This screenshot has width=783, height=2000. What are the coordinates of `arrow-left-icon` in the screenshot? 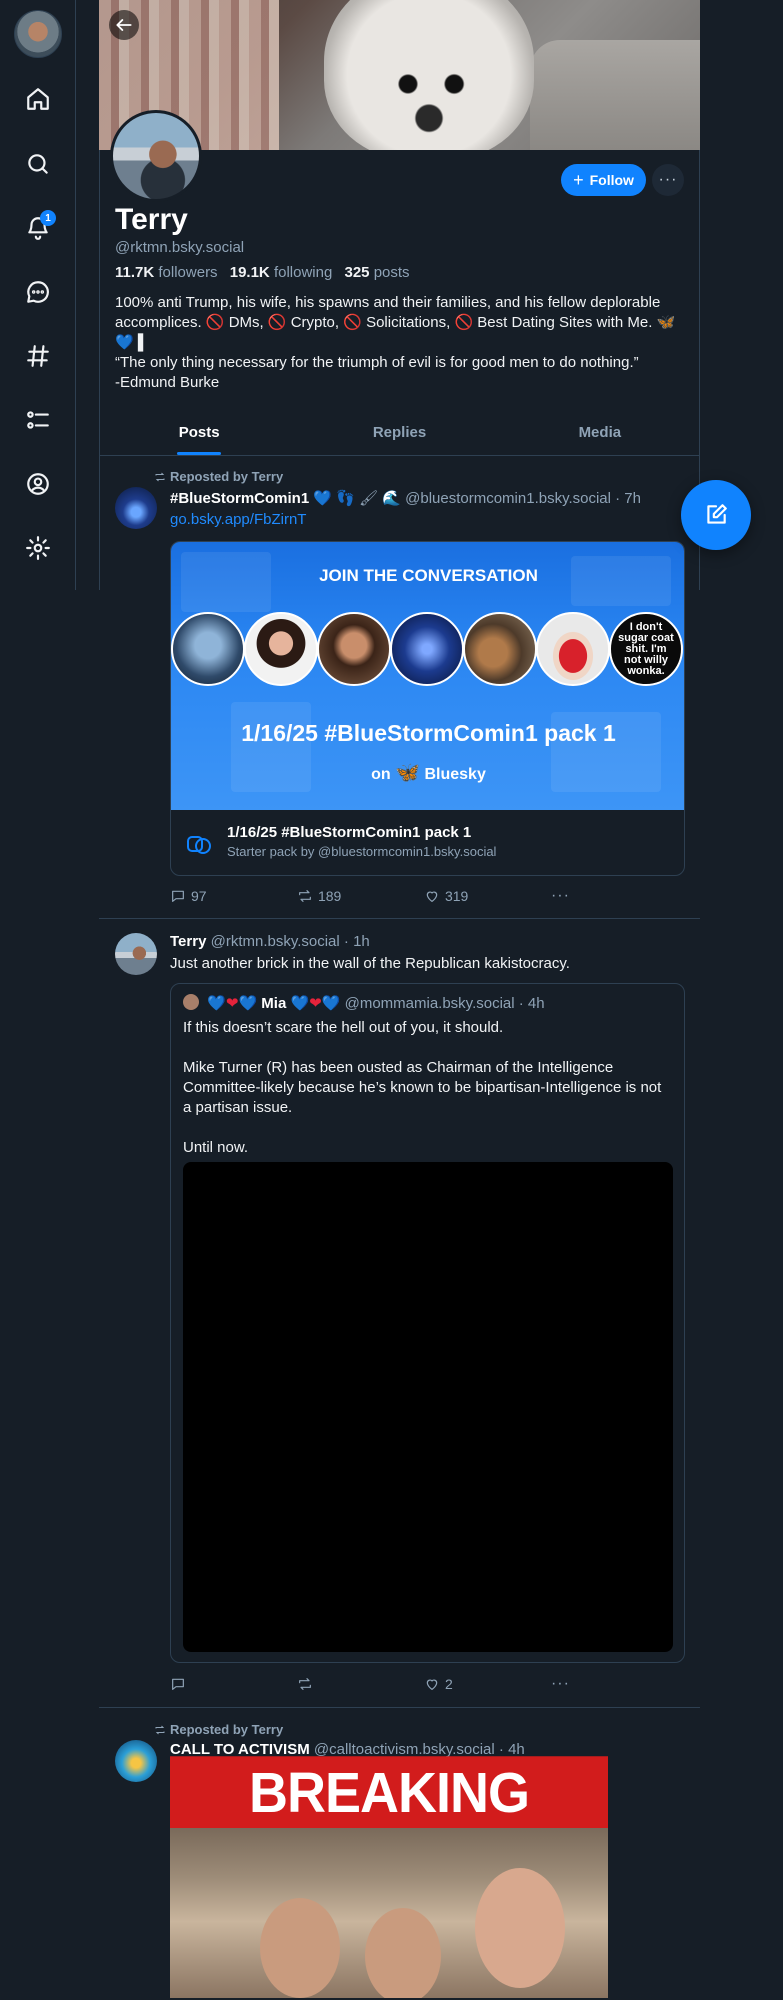 It's located at (124, 25).